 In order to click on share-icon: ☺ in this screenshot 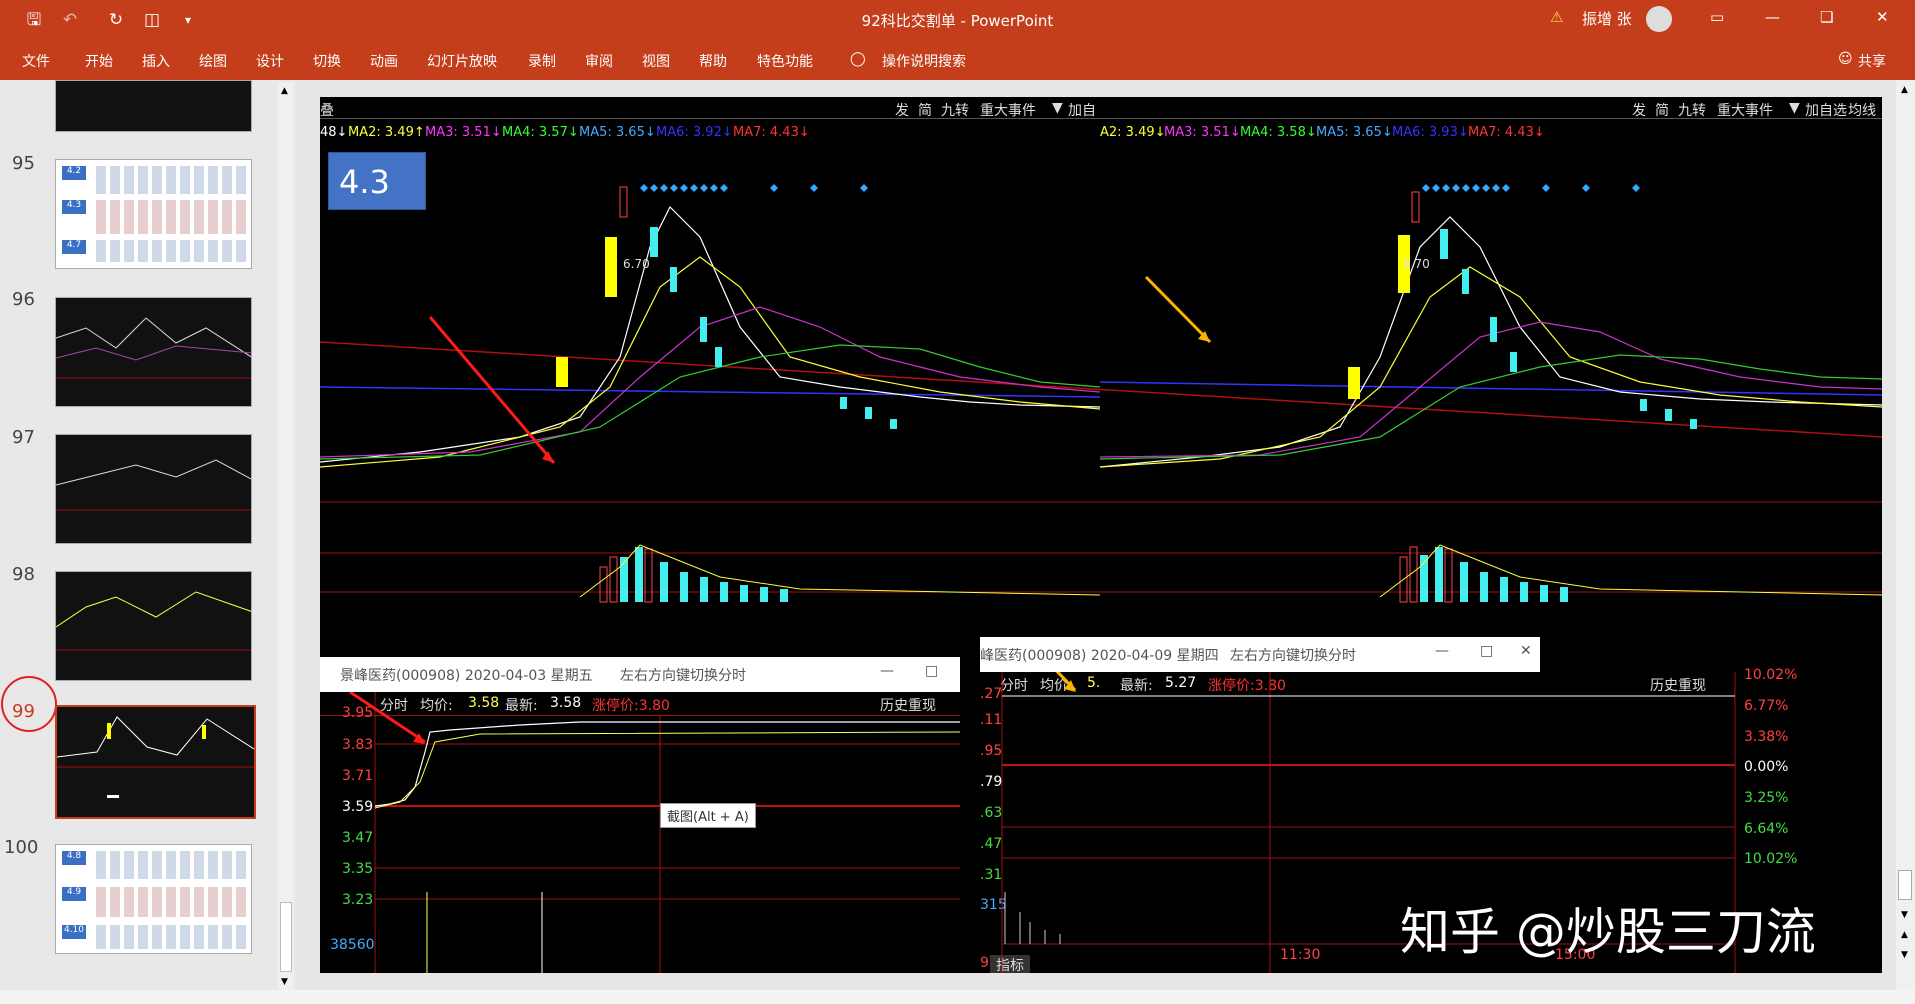, I will do `click(1845, 59)`.